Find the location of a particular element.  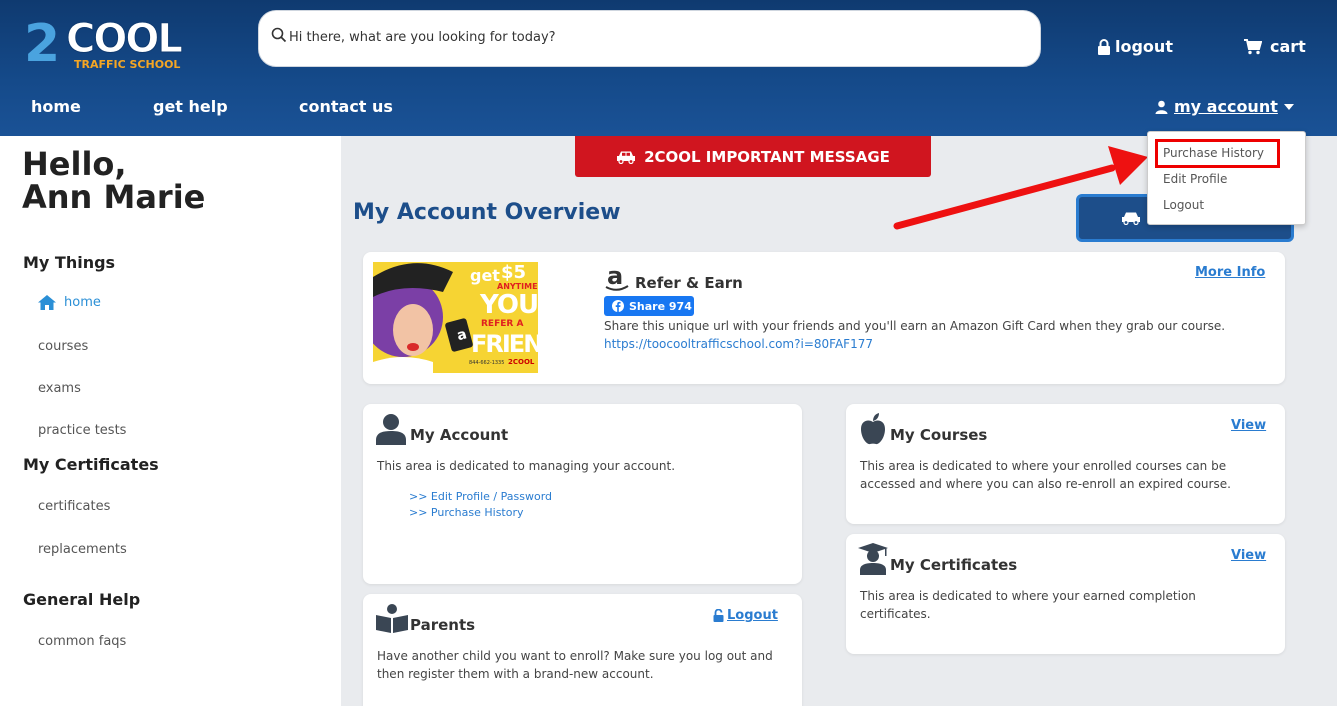

dropdown-item-edit-profile: Edit Profile is located at coordinates (1195, 179).